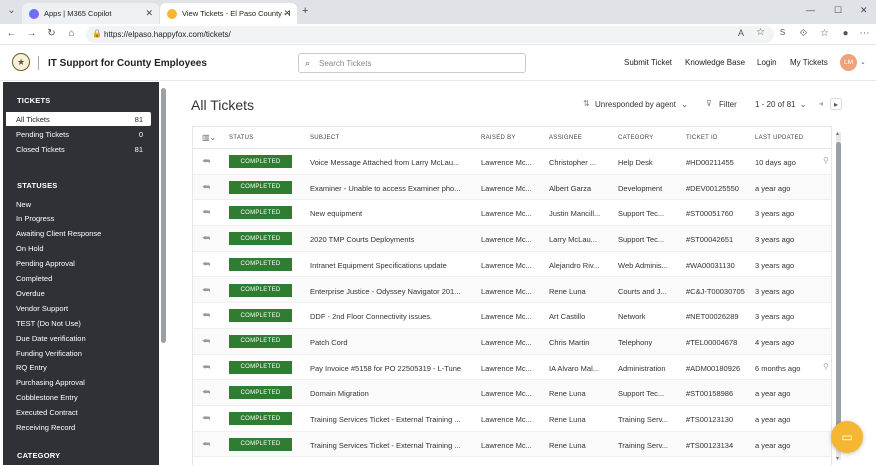 This screenshot has height=465, width=876. I want to click on new-tab-button: +, so click(305, 11).